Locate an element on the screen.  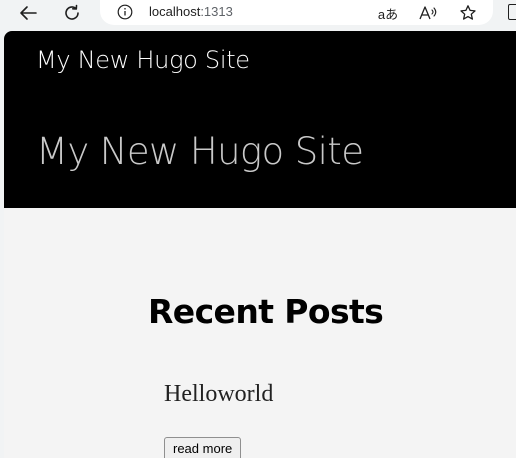
url-host: localhost is located at coordinates (175, 11).